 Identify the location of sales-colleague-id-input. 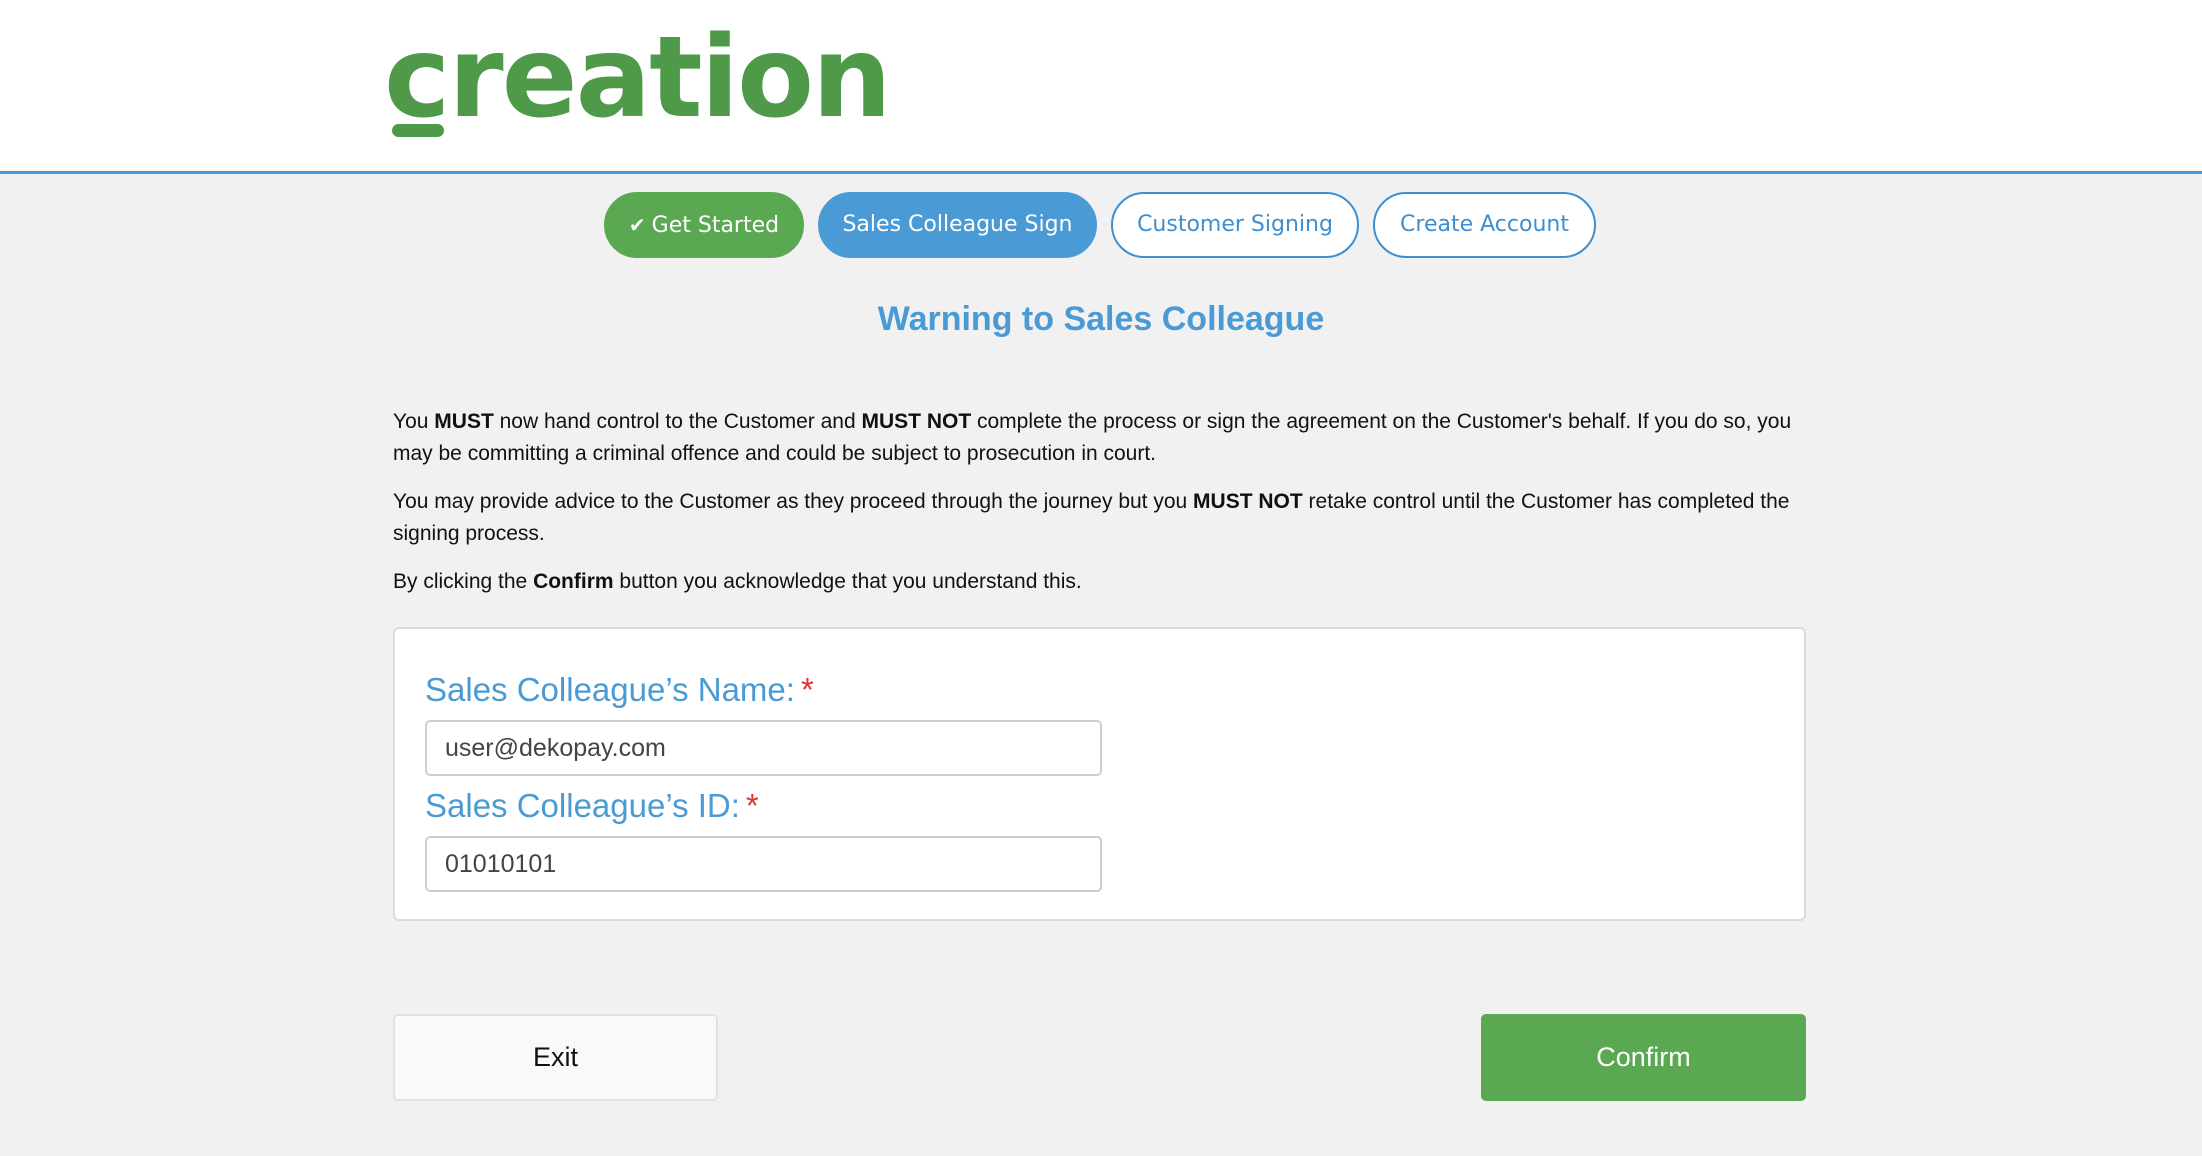
(763, 864).